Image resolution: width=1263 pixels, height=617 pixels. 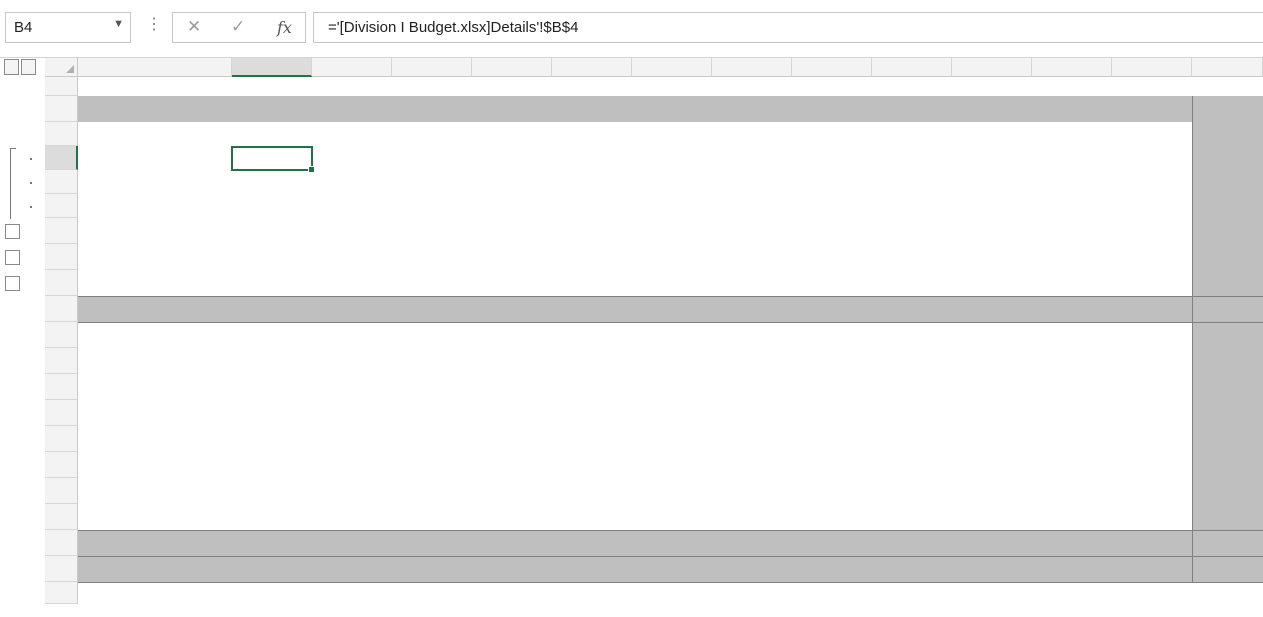 I want to click on column-header-m, so click(x=1152, y=67).